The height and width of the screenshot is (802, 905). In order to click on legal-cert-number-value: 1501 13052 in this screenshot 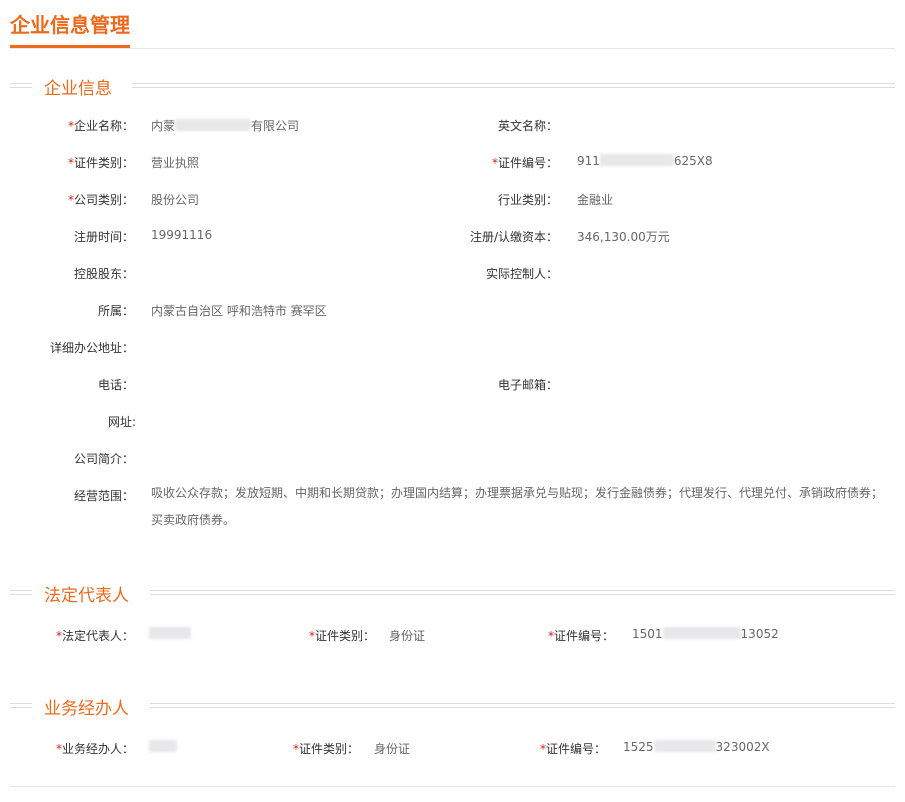, I will do `click(705, 634)`.